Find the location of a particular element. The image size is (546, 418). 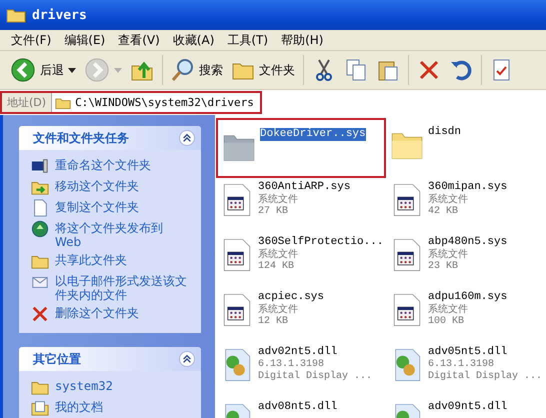

file-name: 360mipan.sys is located at coordinates (468, 187).